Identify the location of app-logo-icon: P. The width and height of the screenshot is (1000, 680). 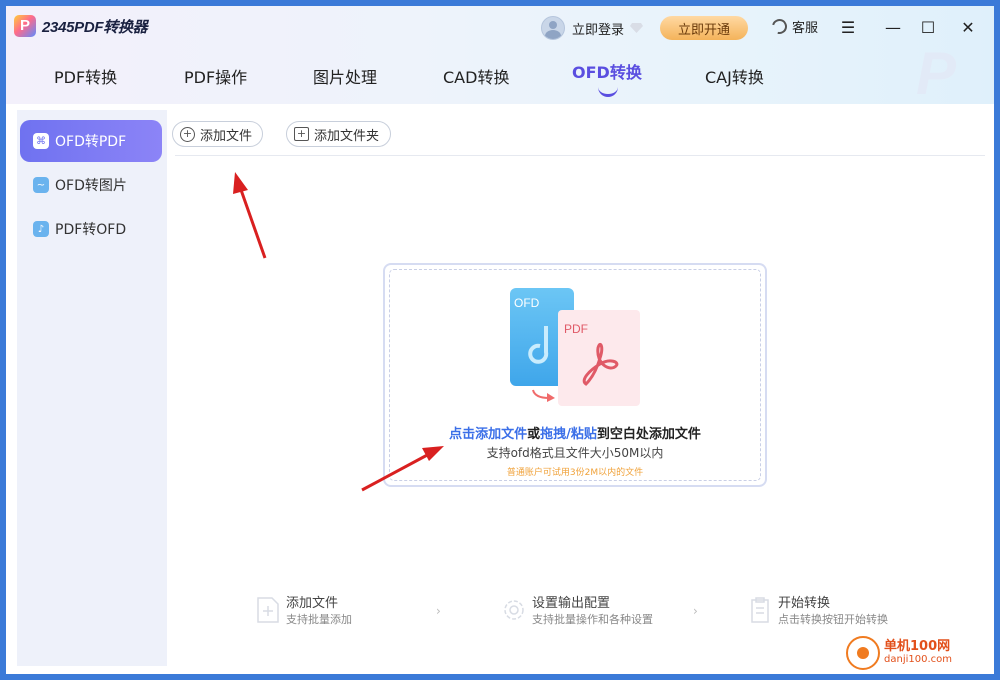
(25, 26).